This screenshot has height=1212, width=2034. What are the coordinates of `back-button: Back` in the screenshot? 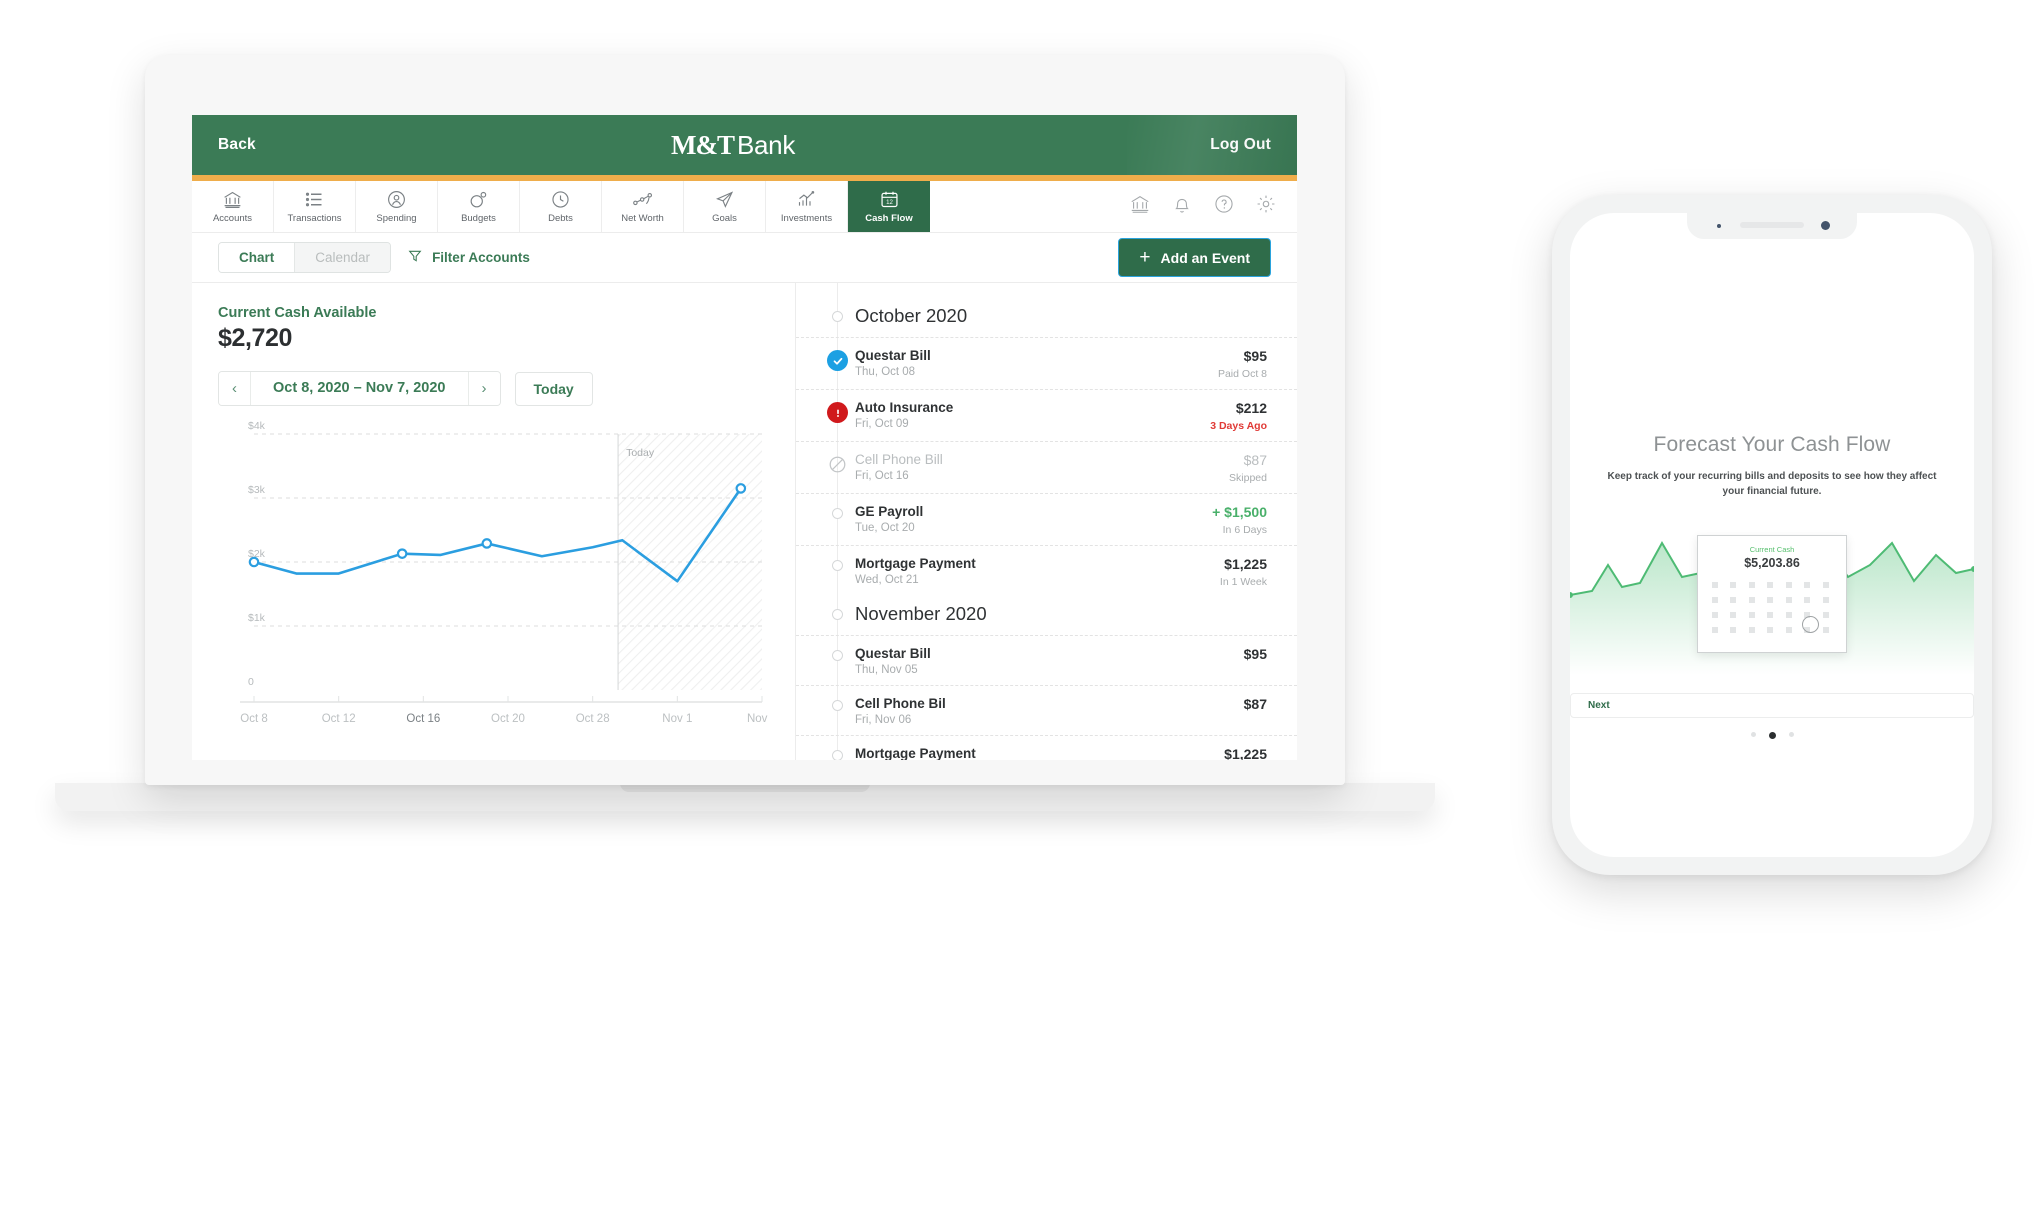 It's located at (237, 145).